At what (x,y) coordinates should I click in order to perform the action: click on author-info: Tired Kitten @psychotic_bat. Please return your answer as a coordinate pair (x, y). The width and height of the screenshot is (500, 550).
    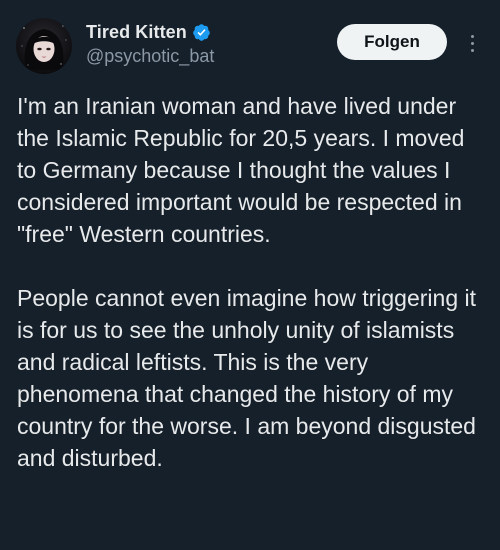
    Looking at the image, I should click on (150, 43).